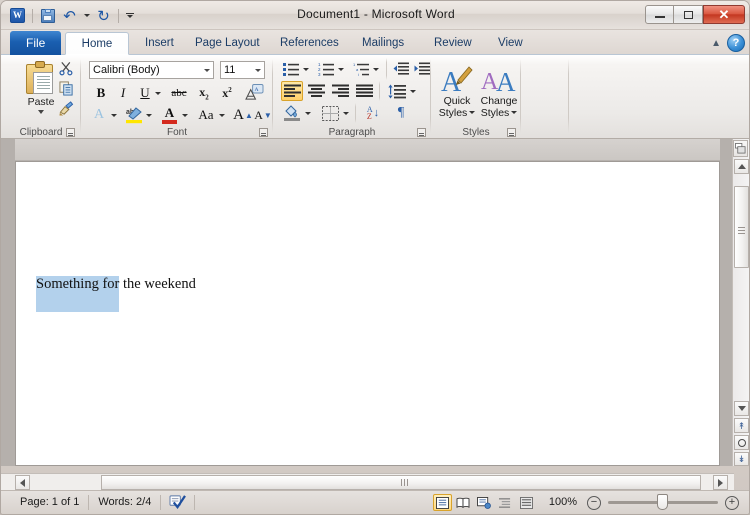  I want to click on view-ruler-button, so click(740, 148).